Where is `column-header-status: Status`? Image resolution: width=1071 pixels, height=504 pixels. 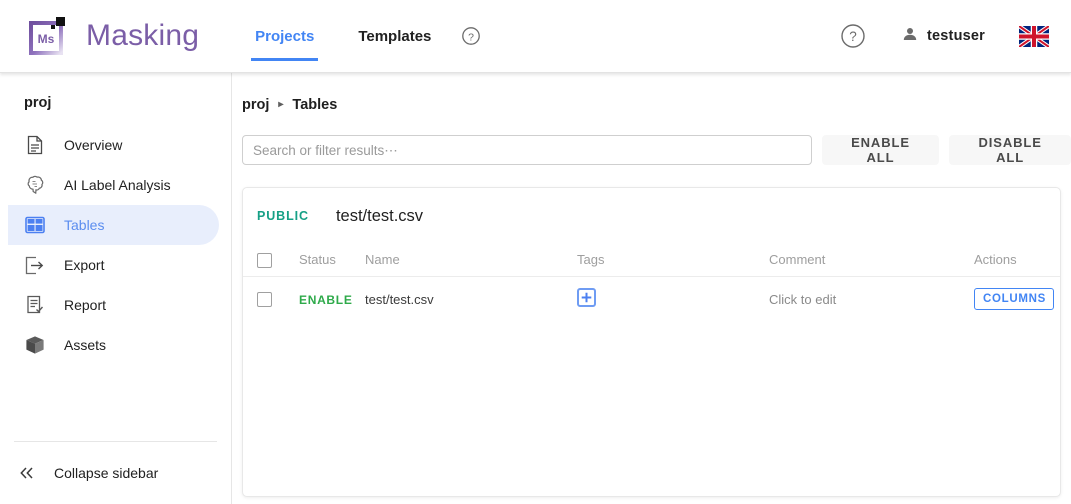 column-header-status: Status is located at coordinates (332, 260).